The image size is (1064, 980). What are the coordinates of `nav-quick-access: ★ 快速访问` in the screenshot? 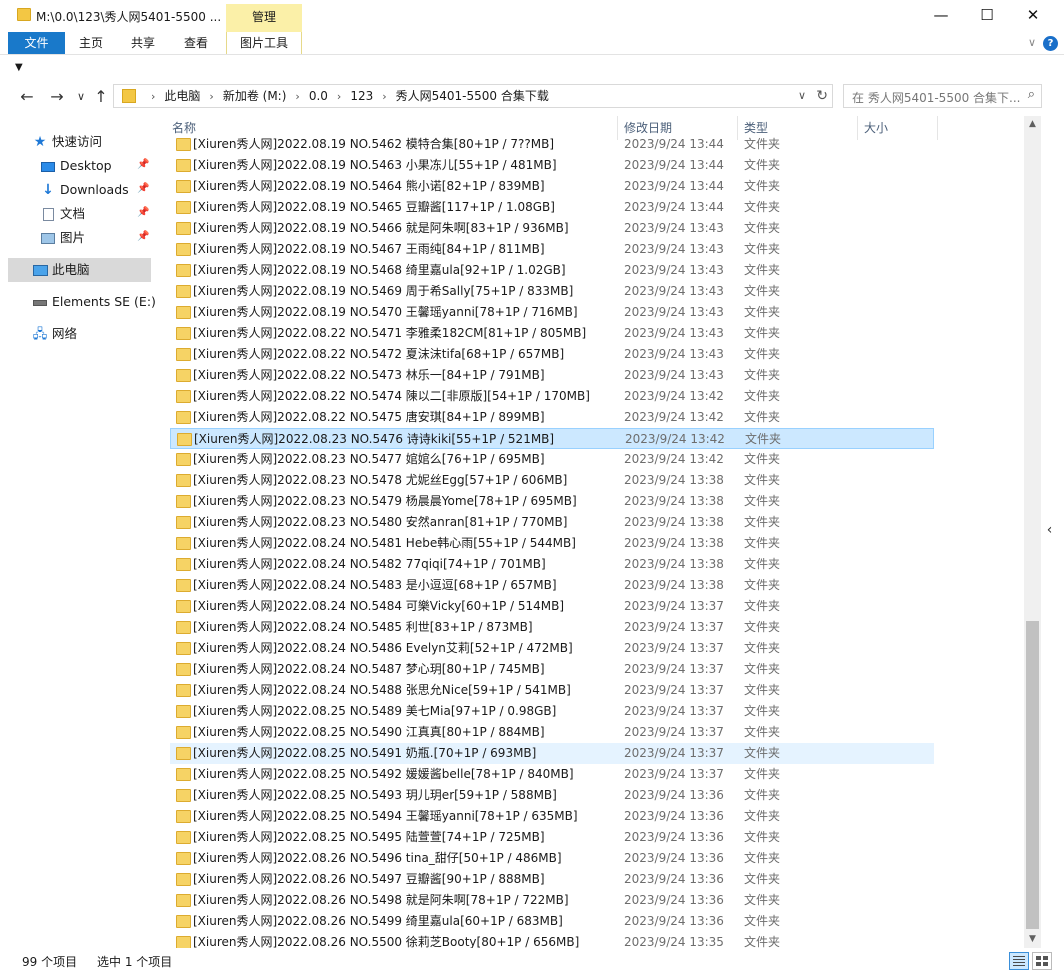 It's located at (67, 142).